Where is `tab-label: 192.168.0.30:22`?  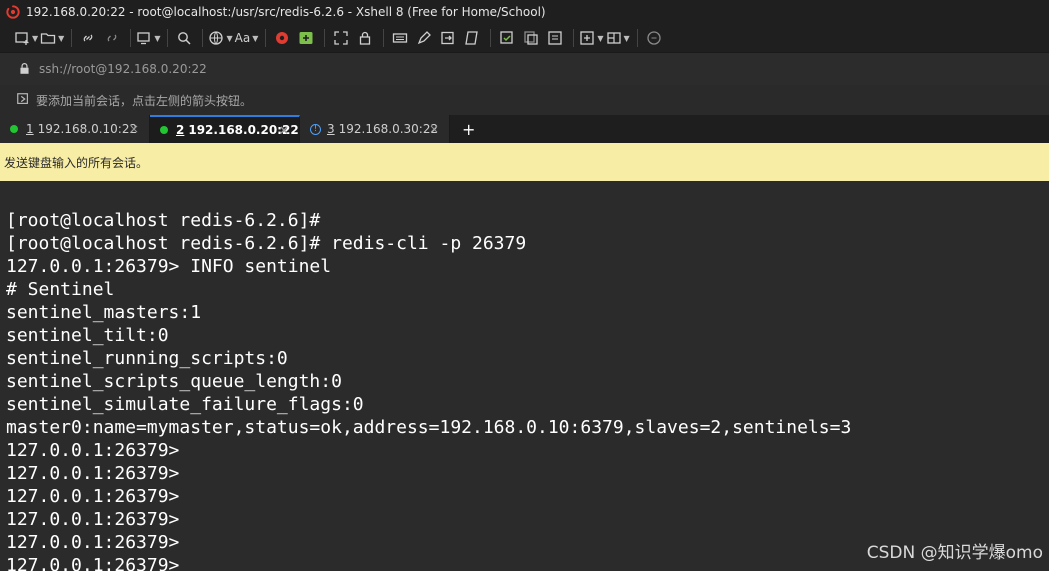
tab-label: 192.168.0.30:22 is located at coordinates (388, 129).